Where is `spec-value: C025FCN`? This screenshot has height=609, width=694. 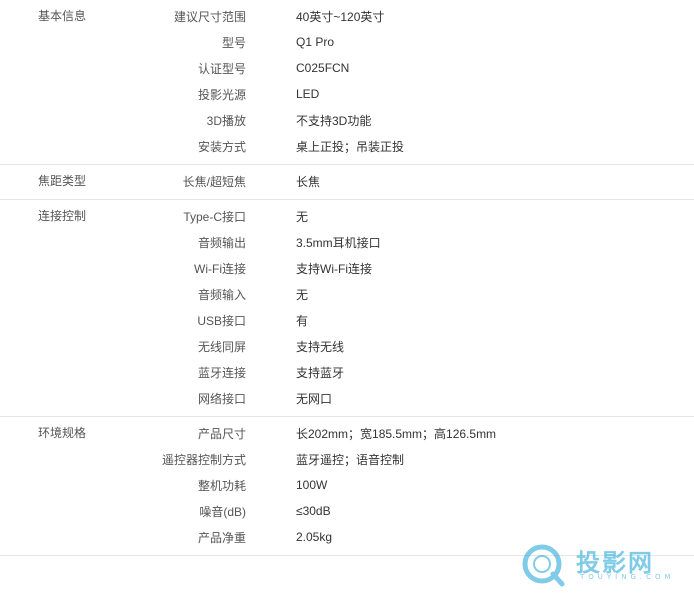
spec-value: C025FCN is located at coordinates (323, 68).